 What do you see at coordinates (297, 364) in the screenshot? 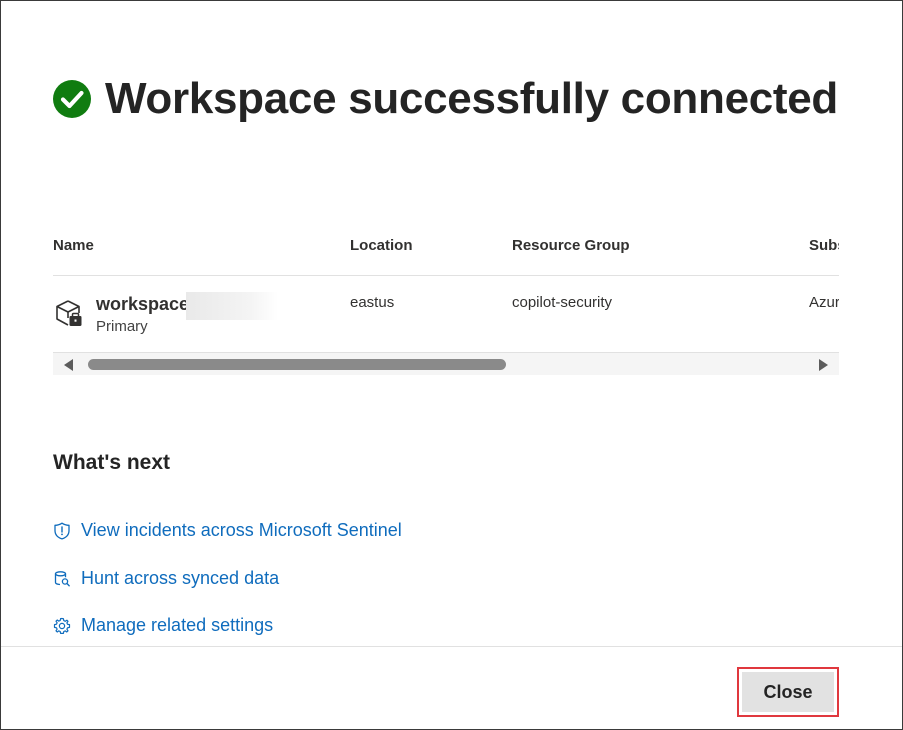
I see `scrollbar-thumb` at bounding box center [297, 364].